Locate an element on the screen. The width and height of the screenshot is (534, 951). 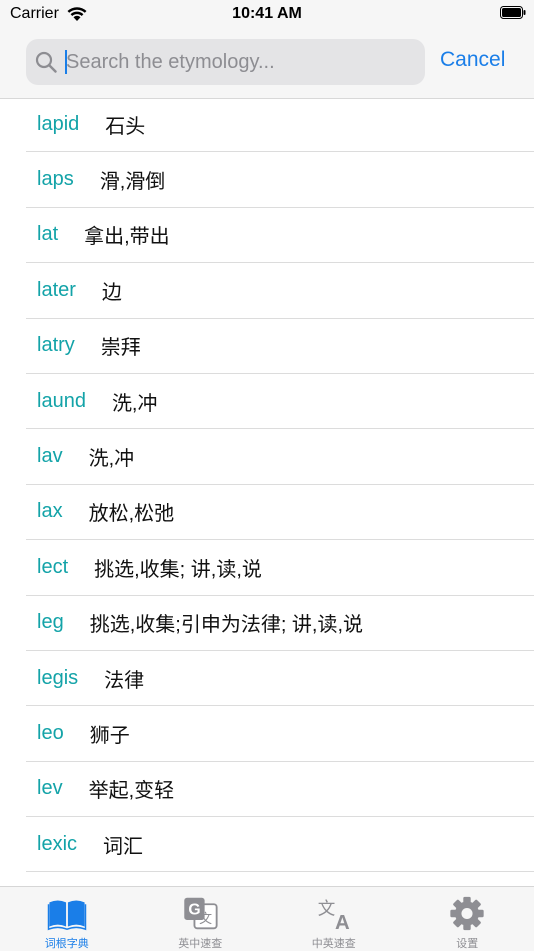
root-word: later is located at coordinates (56, 290).